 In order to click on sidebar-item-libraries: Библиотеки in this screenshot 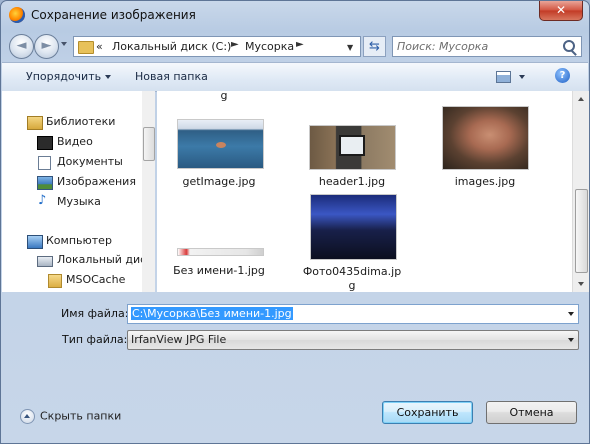, I will do `click(77, 122)`.